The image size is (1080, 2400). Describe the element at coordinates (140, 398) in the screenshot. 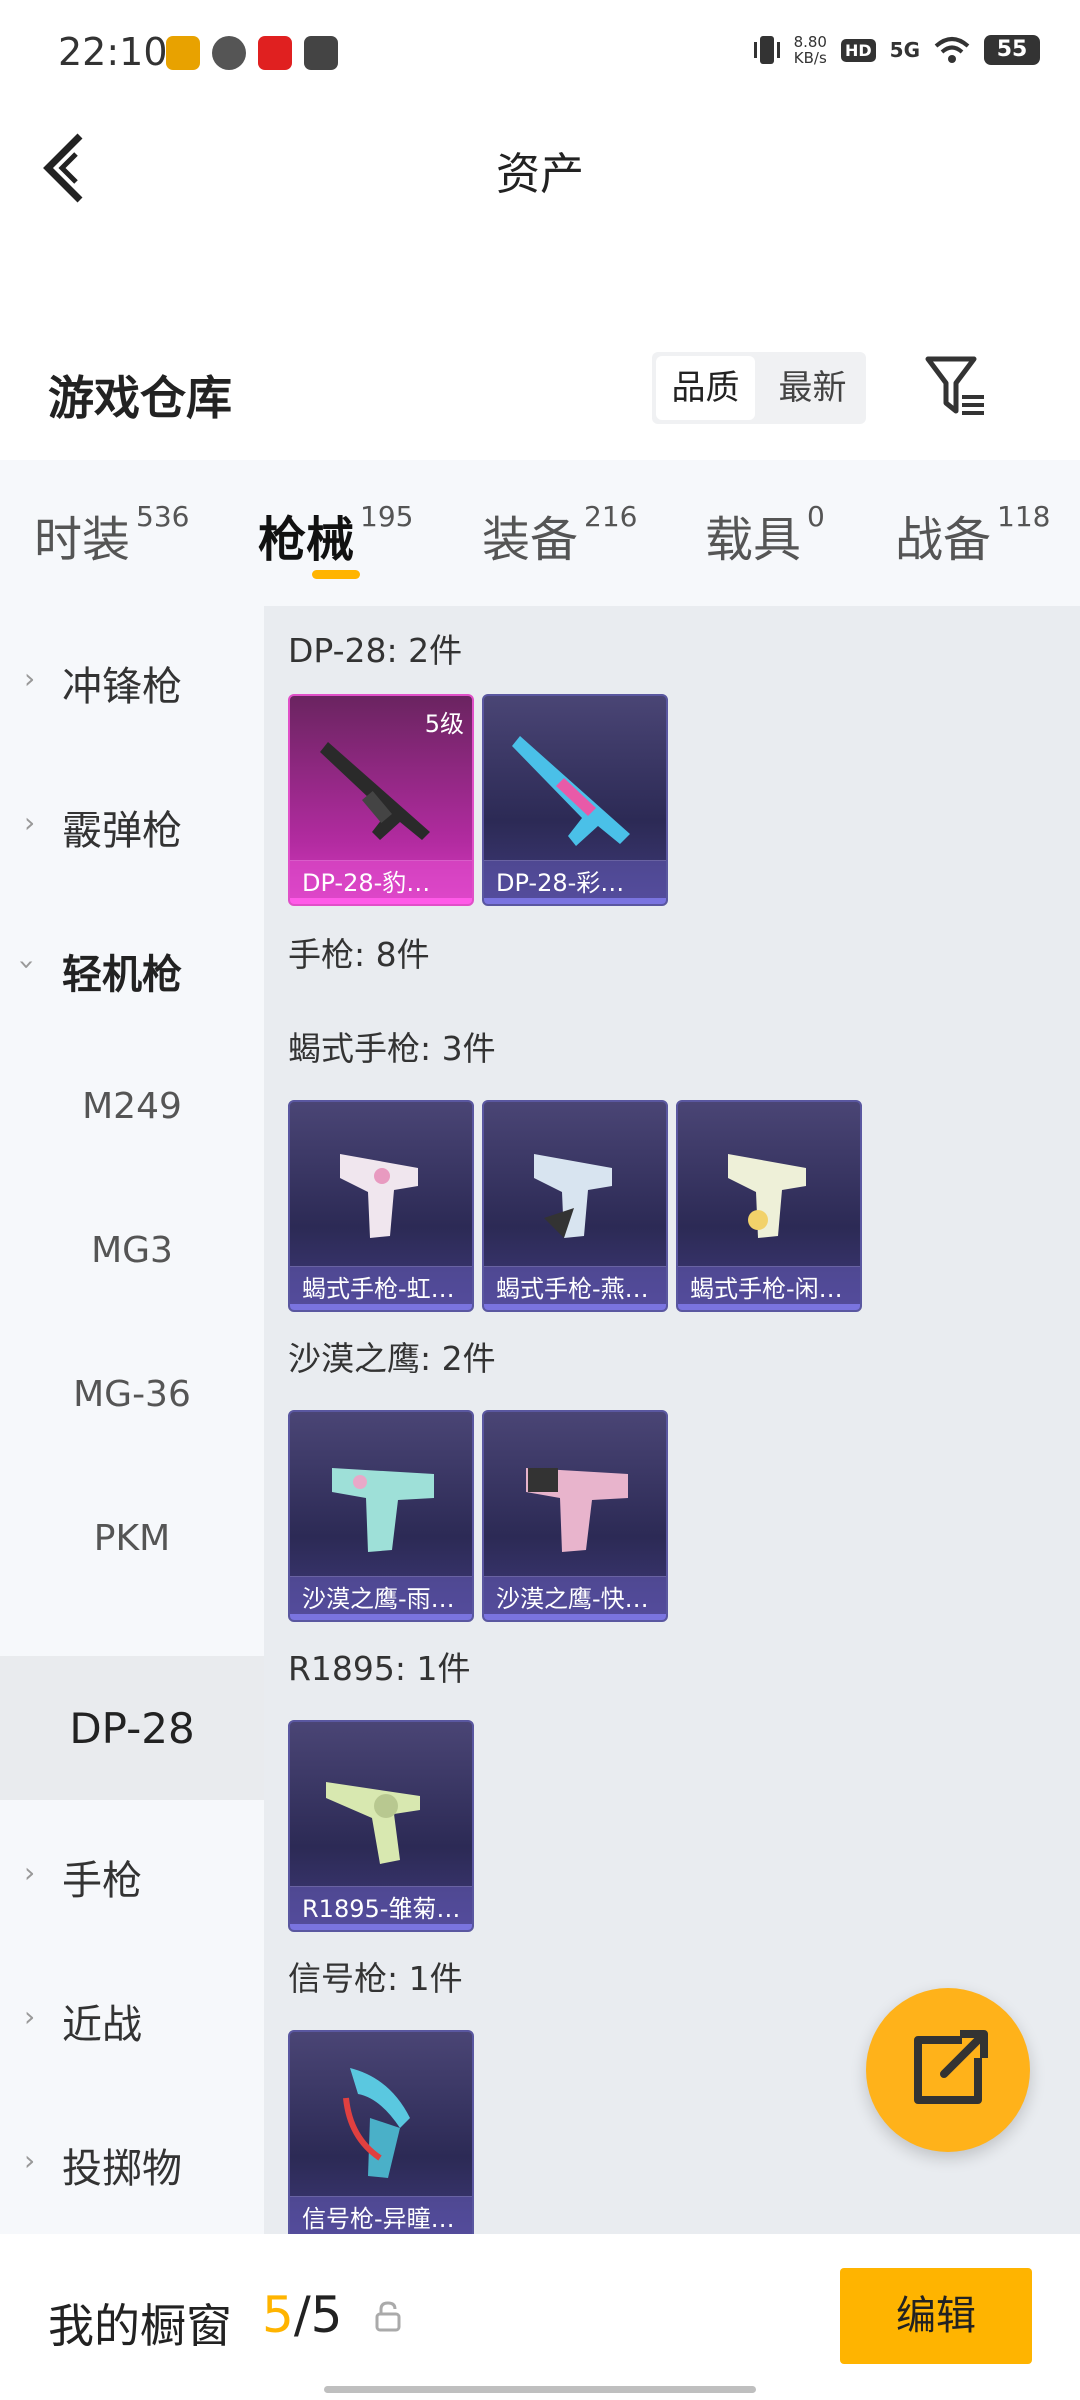

I see `section-title: 游戏仓库` at that location.